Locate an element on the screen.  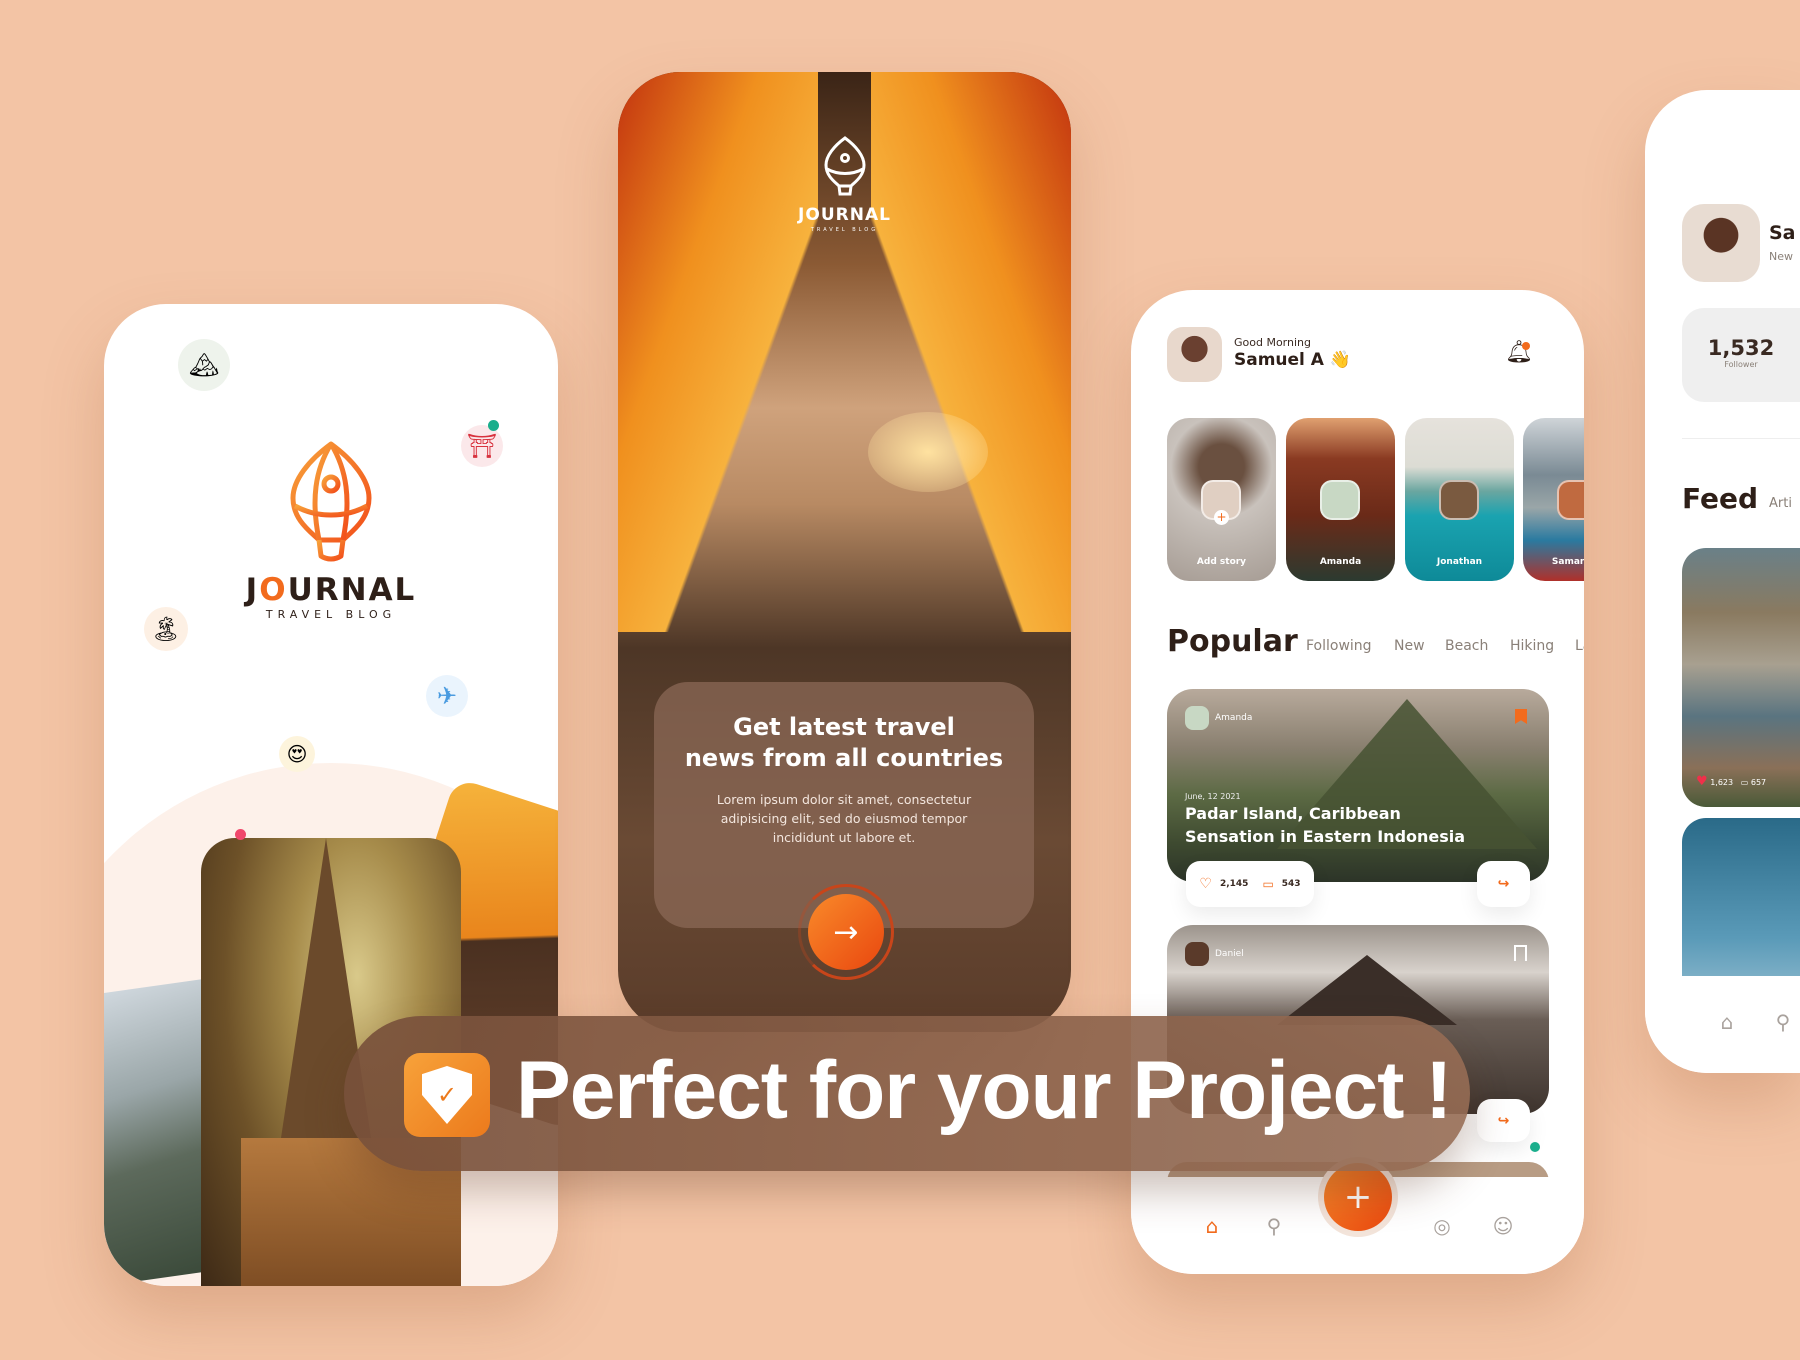
add-icon: + is located at coordinates (1358, 1197).